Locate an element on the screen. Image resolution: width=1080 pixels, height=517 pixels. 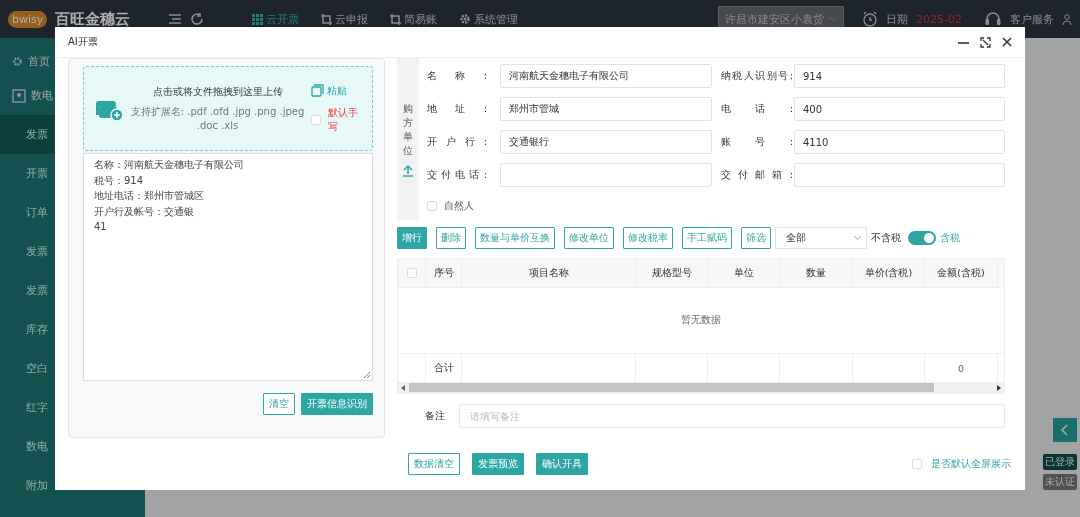
empty-message: 暂无数据 is located at coordinates (701, 320).